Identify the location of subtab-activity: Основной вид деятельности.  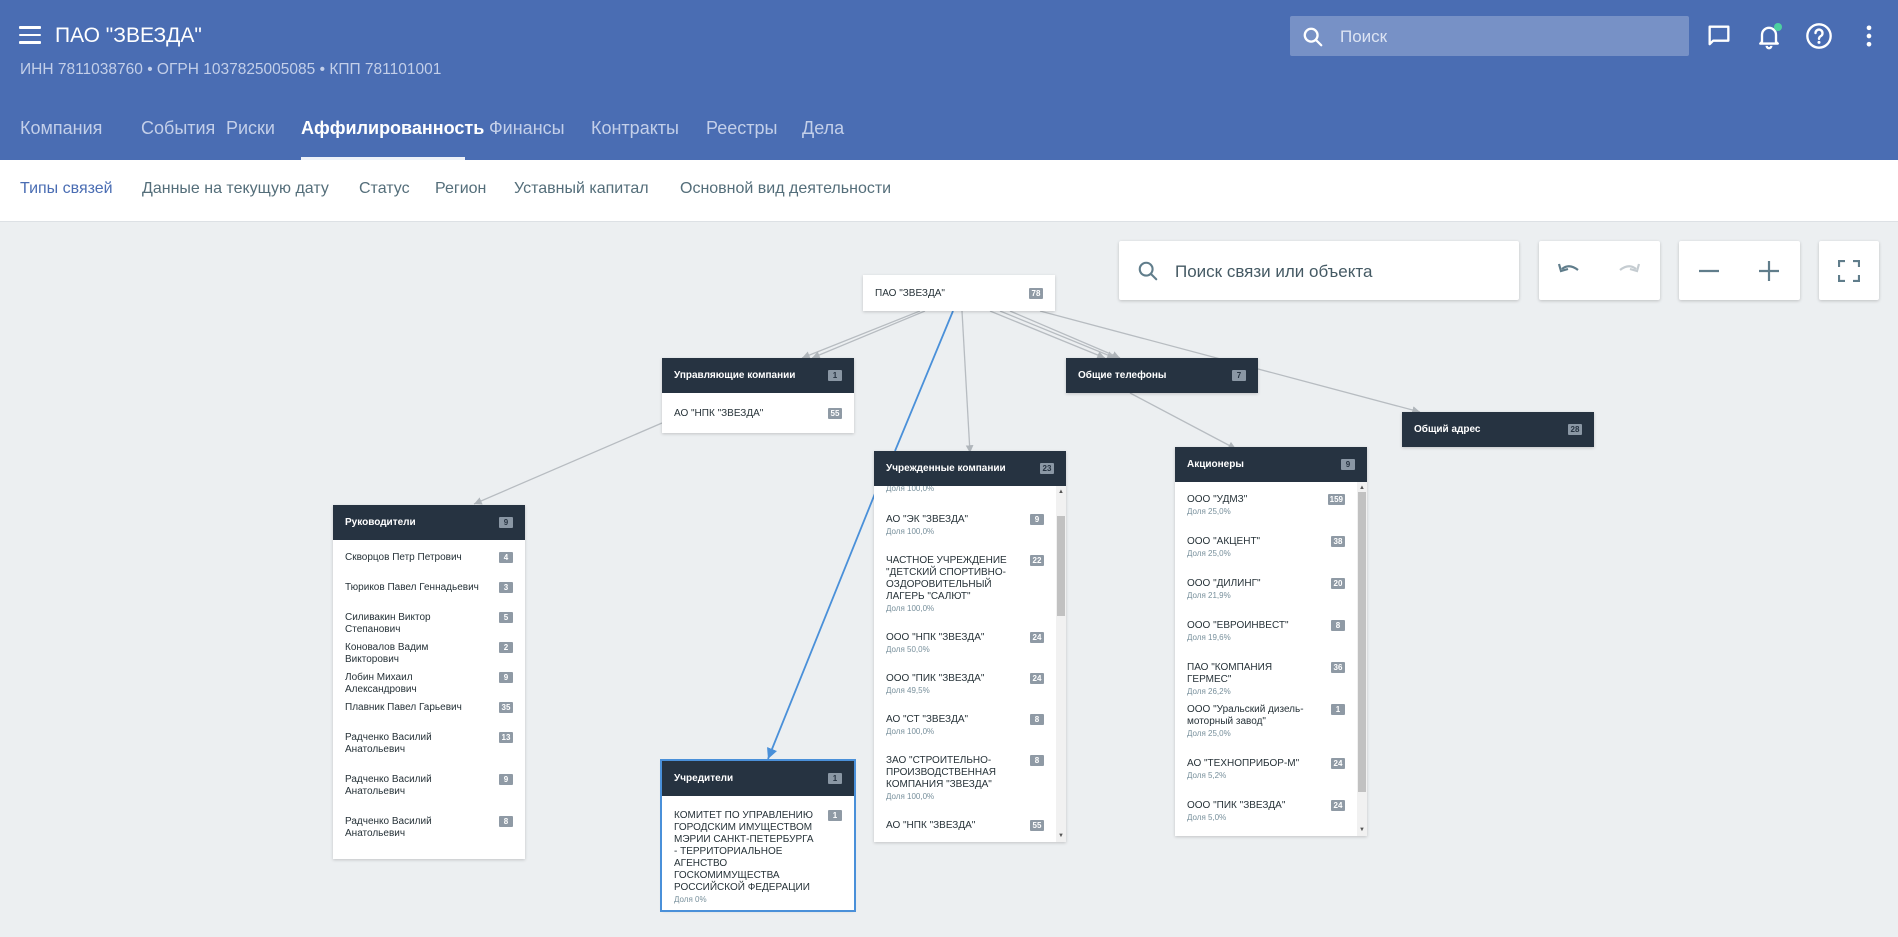
(785, 189).